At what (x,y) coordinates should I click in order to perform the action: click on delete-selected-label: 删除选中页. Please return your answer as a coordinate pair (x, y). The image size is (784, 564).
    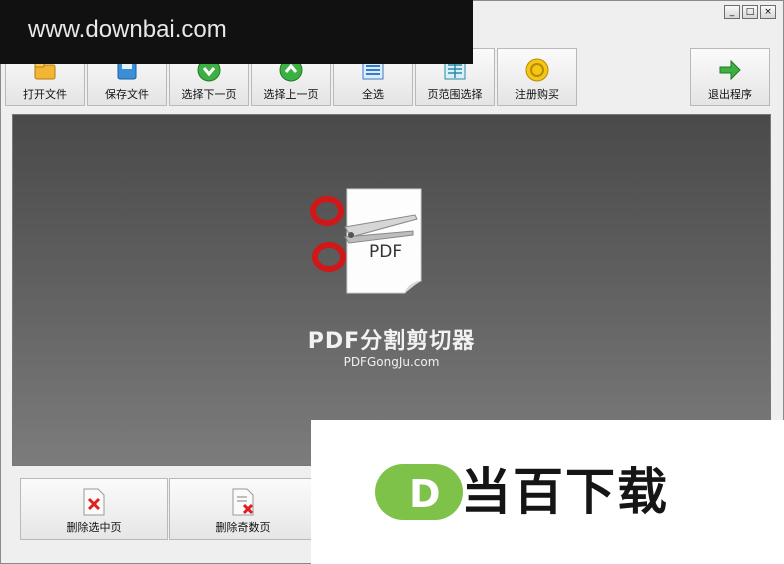
    Looking at the image, I should click on (94, 527).